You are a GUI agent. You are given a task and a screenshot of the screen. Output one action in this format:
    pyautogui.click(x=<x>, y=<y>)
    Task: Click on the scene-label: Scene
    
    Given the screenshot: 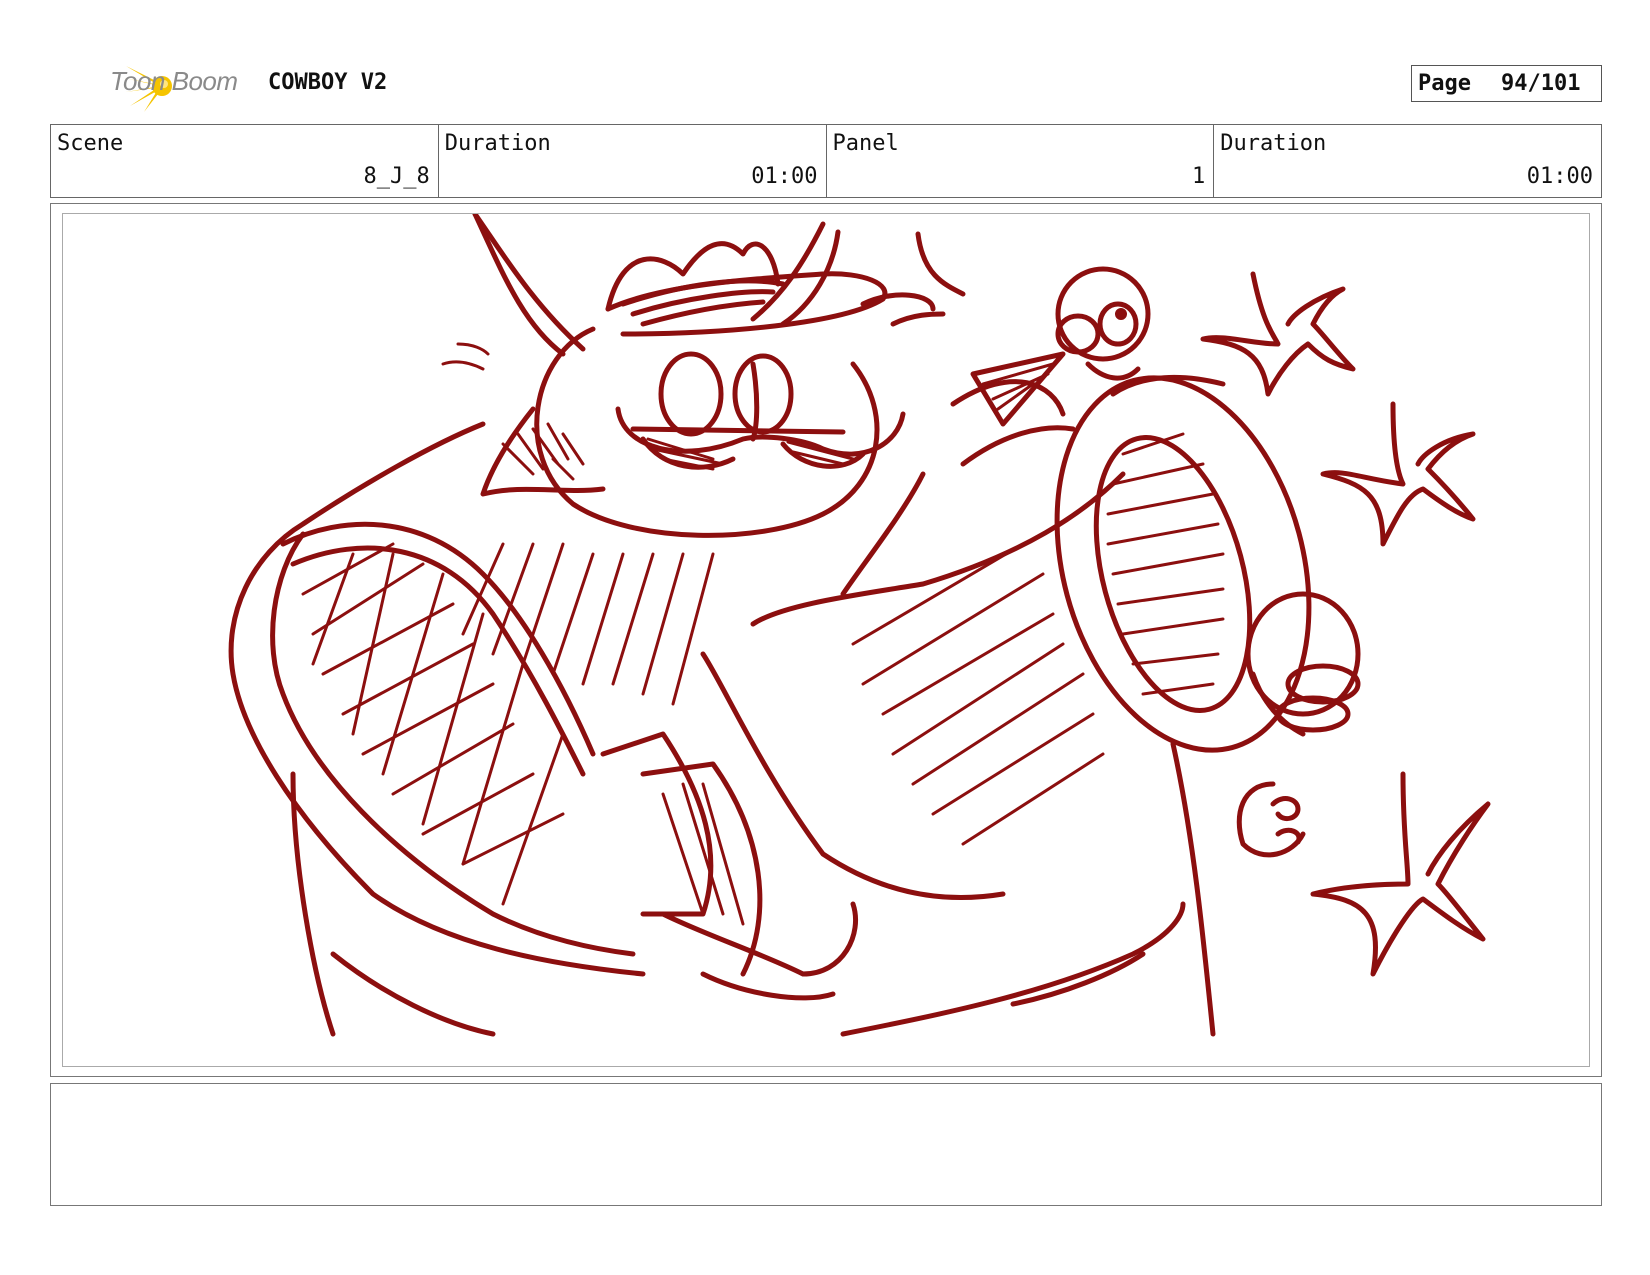 What is the action you would take?
    pyautogui.click(x=90, y=143)
    